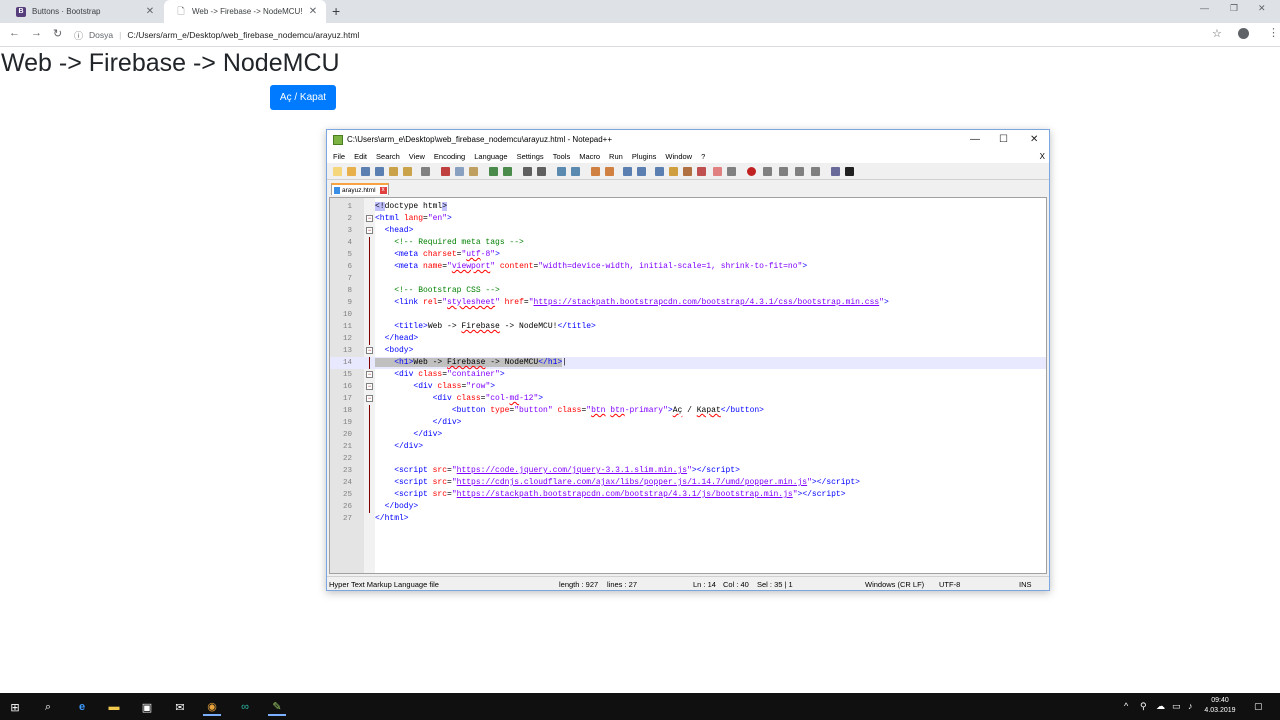  I want to click on menu-language: Language, so click(490, 156).